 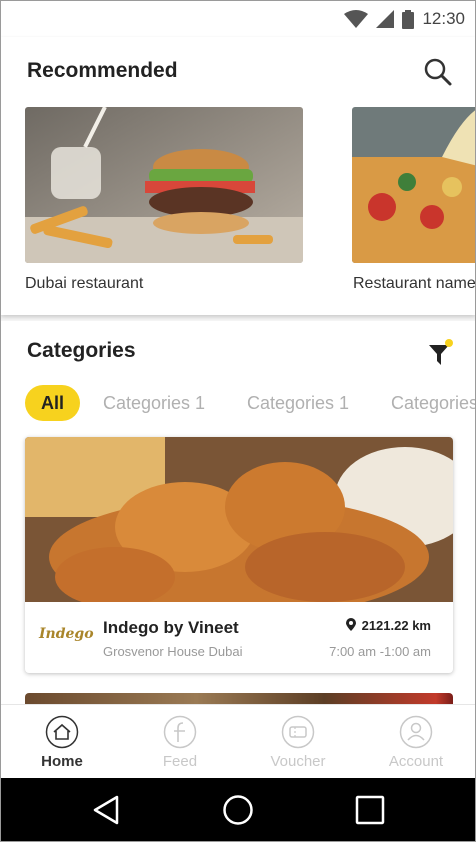 What do you see at coordinates (84, 284) in the screenshot?
I see `recommended-item-label: Dubai restaurant` at bounding box center [84, 284].